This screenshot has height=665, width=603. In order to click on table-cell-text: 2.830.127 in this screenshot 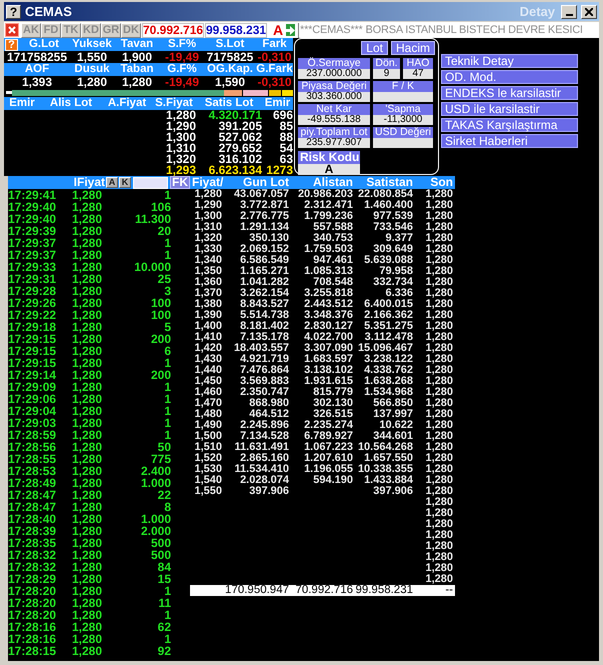, I will do `click(328, 326)`.